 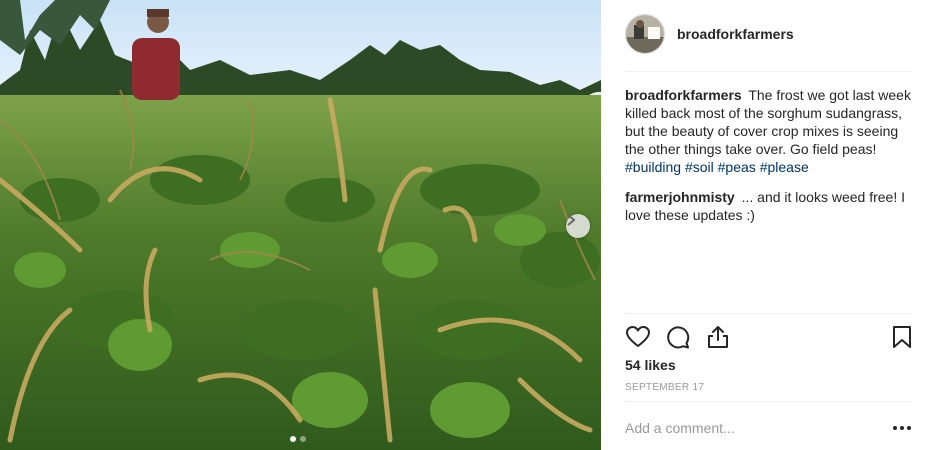 What do you see at coordinates (735, 34) in the screenshot?
I see `post-author-username: broadforkfarmers` at bounding box center [735, 34].